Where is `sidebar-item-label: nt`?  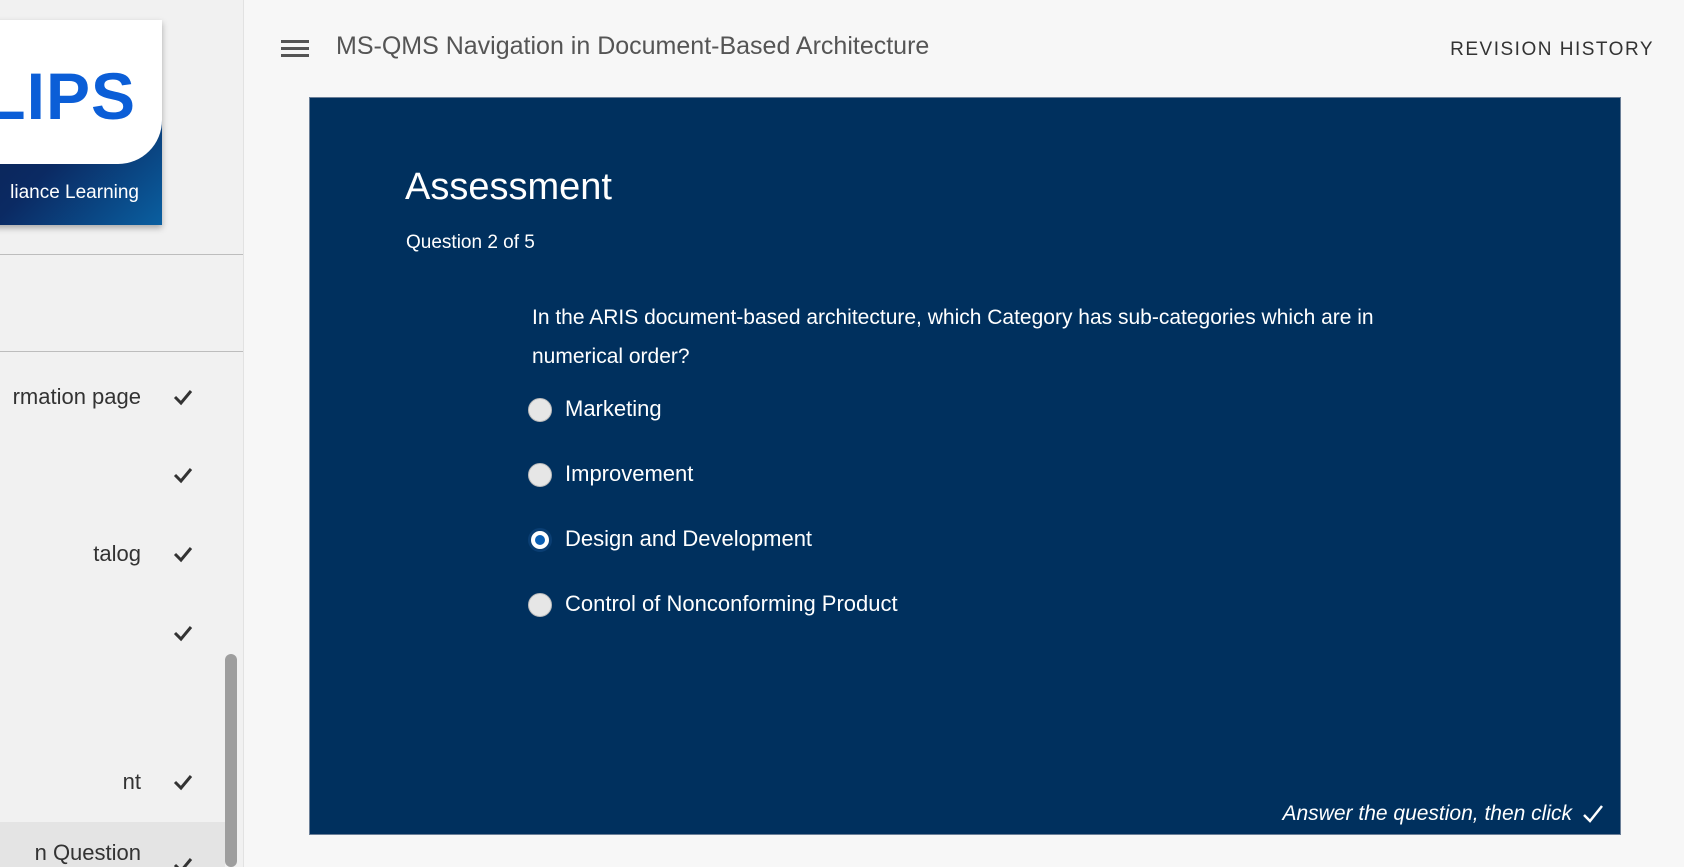 sidebar-item-label: nt is located at coordinates (131, 781).